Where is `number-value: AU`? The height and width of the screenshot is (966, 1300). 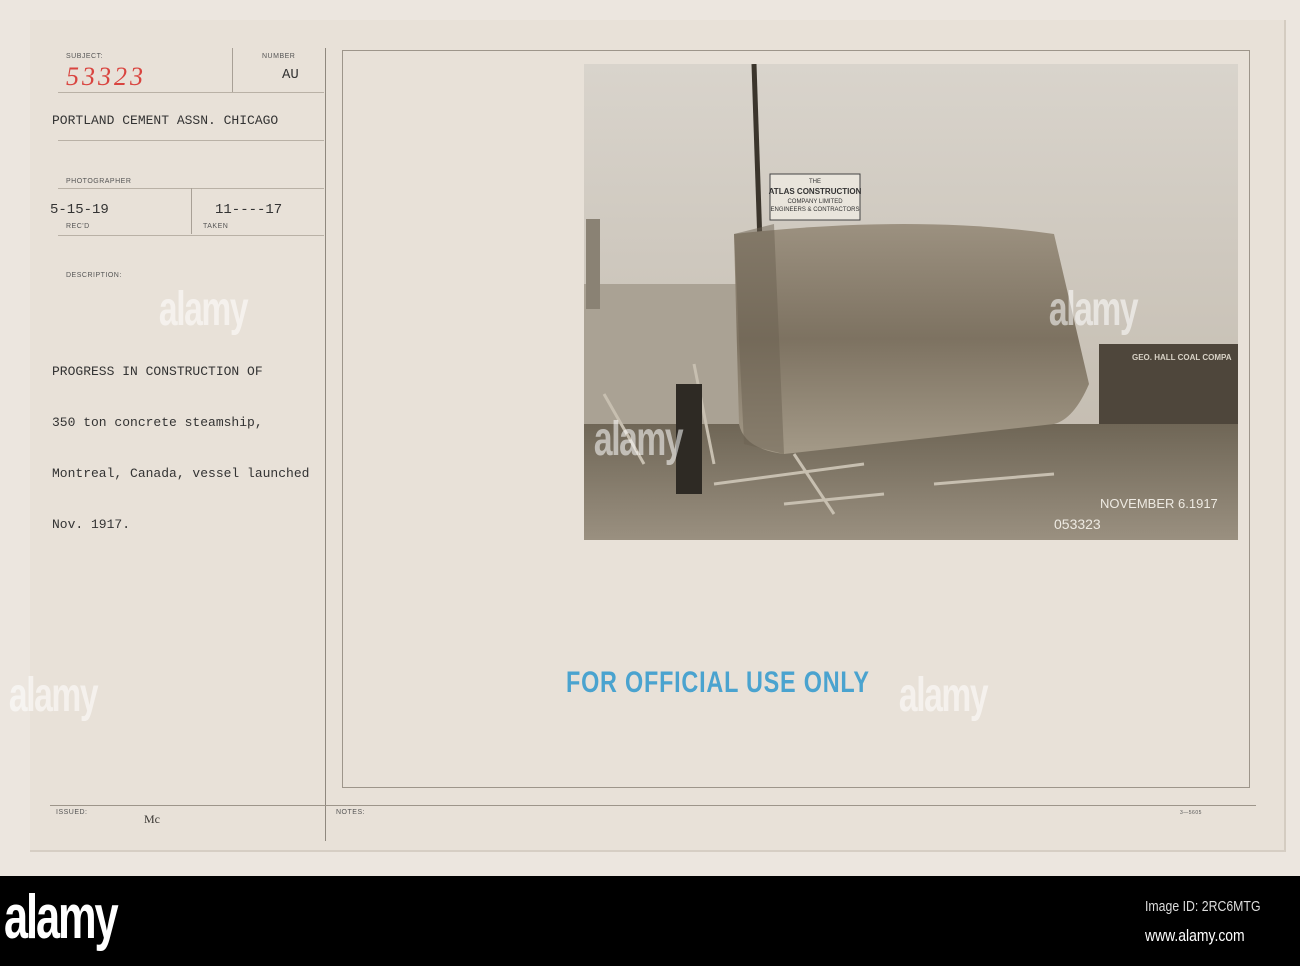 number-value: AU is located at coordinates (290, 75).